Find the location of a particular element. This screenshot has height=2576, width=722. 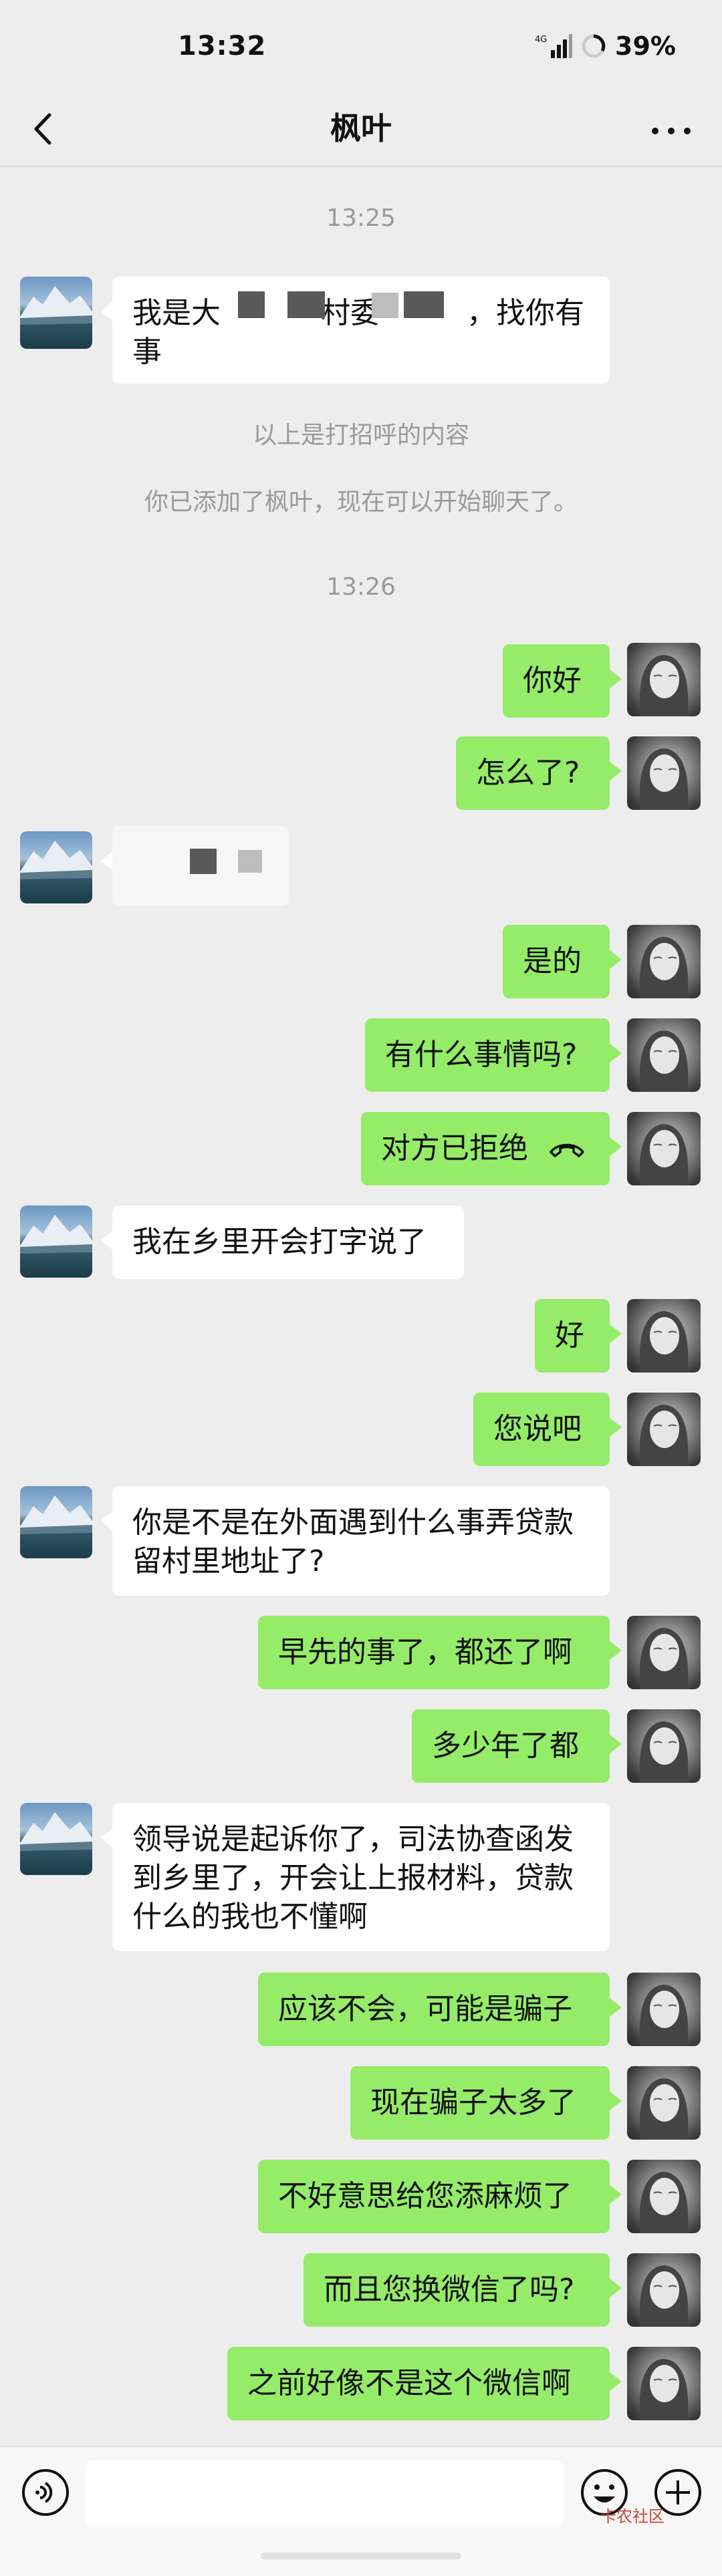

chat-title: 枫叶 is located at coordinates (361, 128).